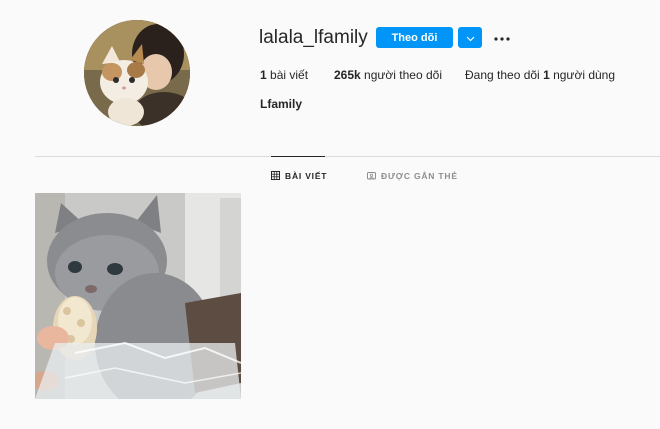 The image size is (660, 429). What do you see at coordinates (313, 37) in the screenshot?
I see `profile-username: lalala_lfamily` at bounding box center [313, 37].